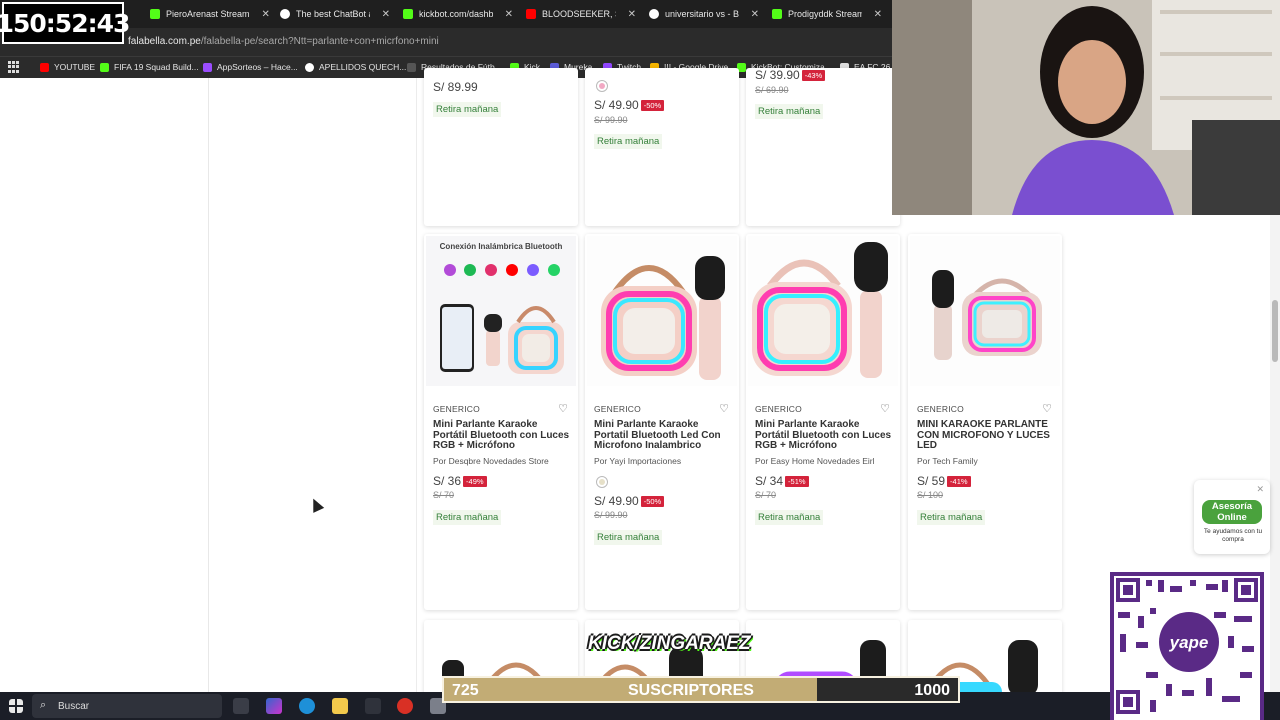 This screenshot has width=1280, height=720. I want to click on chat-subtitle: Te ayudamos con tu compra, so click(1233, 535).